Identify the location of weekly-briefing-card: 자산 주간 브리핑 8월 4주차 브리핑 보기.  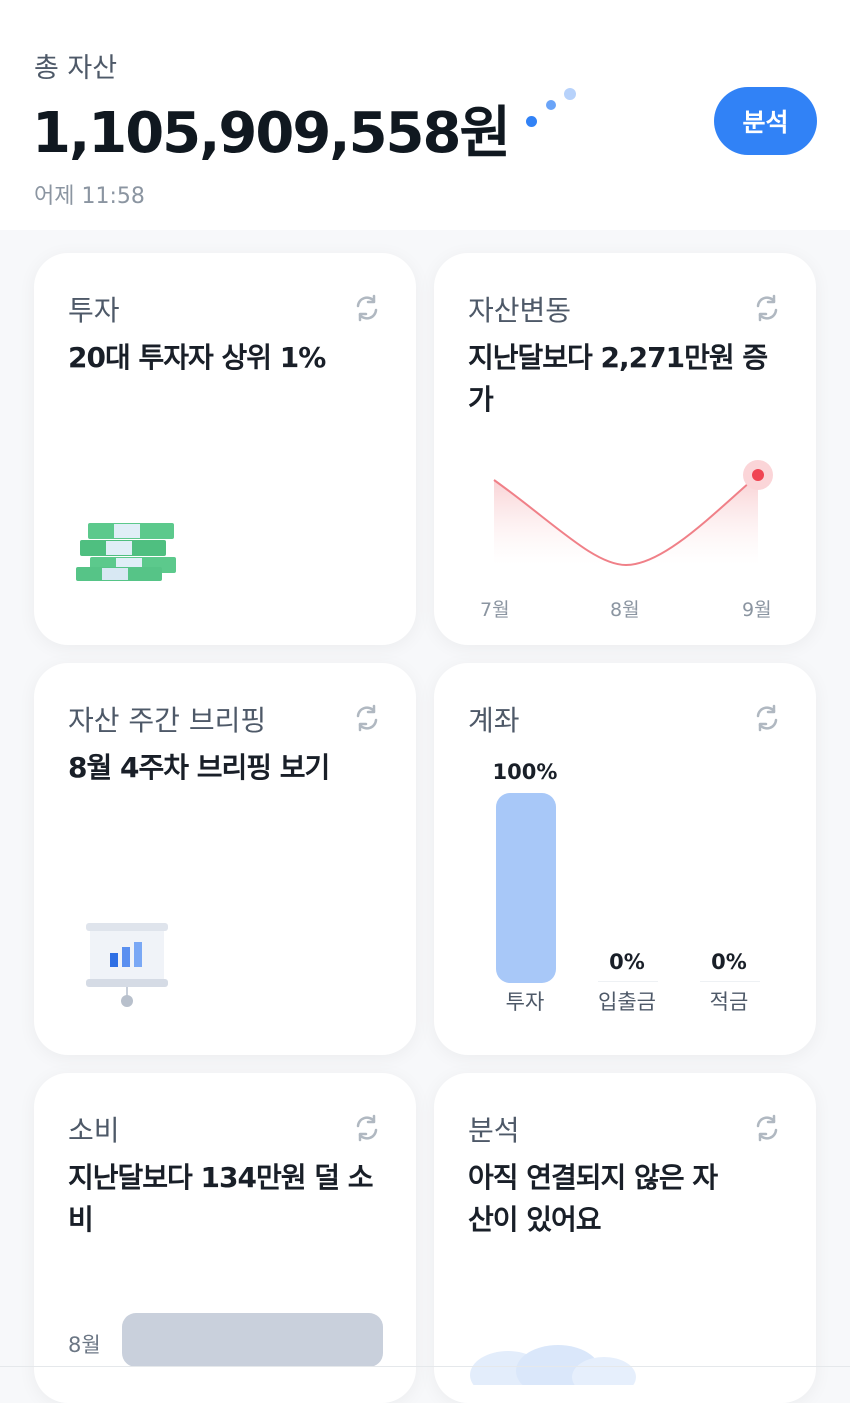
(225, 859).